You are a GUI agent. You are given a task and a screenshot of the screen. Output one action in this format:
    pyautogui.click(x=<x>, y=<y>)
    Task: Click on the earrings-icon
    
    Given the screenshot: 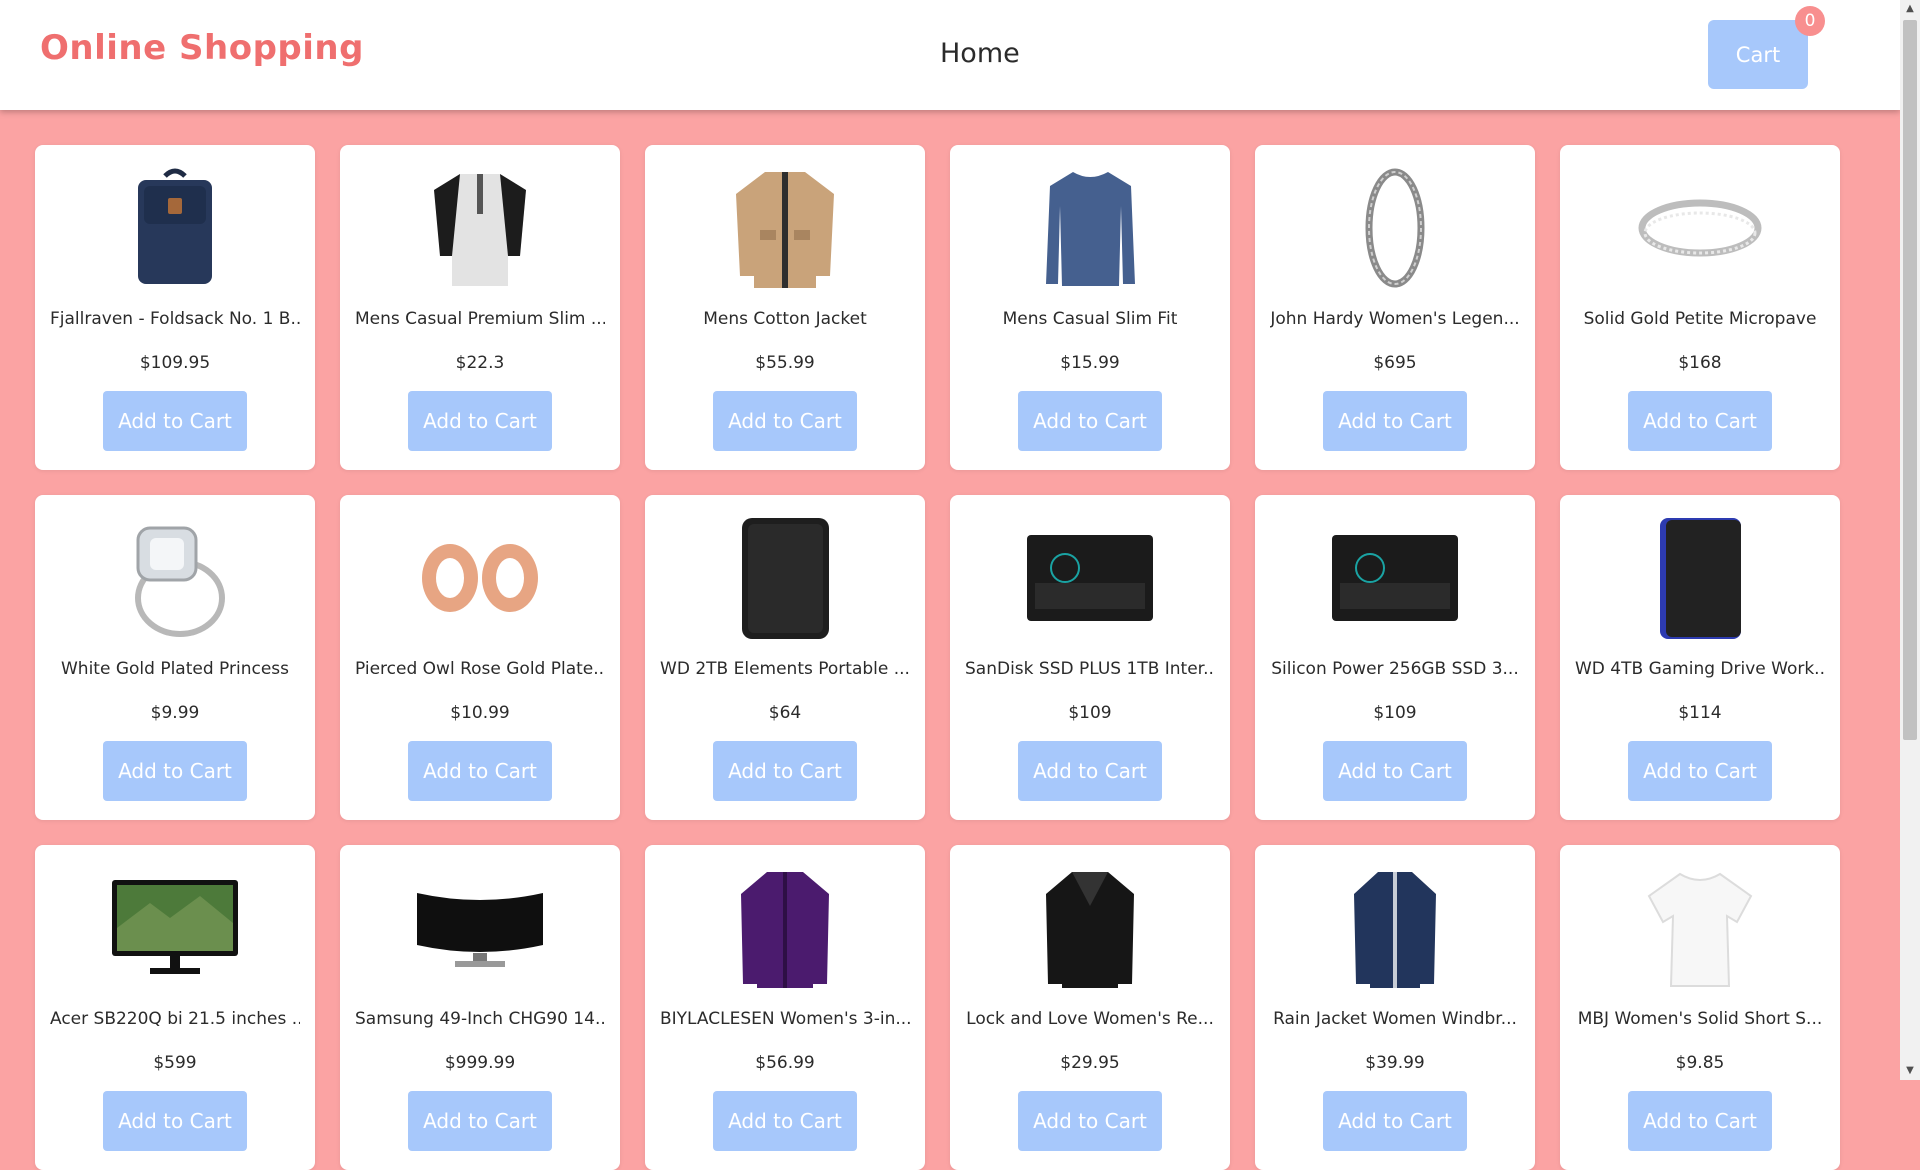 What is the action you would take?
    pyautogui.click(x=480, y=578)
    